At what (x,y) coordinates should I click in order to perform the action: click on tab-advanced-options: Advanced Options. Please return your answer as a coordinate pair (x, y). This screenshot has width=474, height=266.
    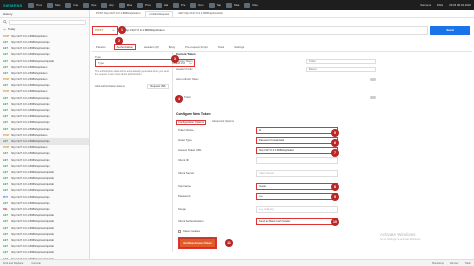
    Looking at the image, I should click on (223, 122).